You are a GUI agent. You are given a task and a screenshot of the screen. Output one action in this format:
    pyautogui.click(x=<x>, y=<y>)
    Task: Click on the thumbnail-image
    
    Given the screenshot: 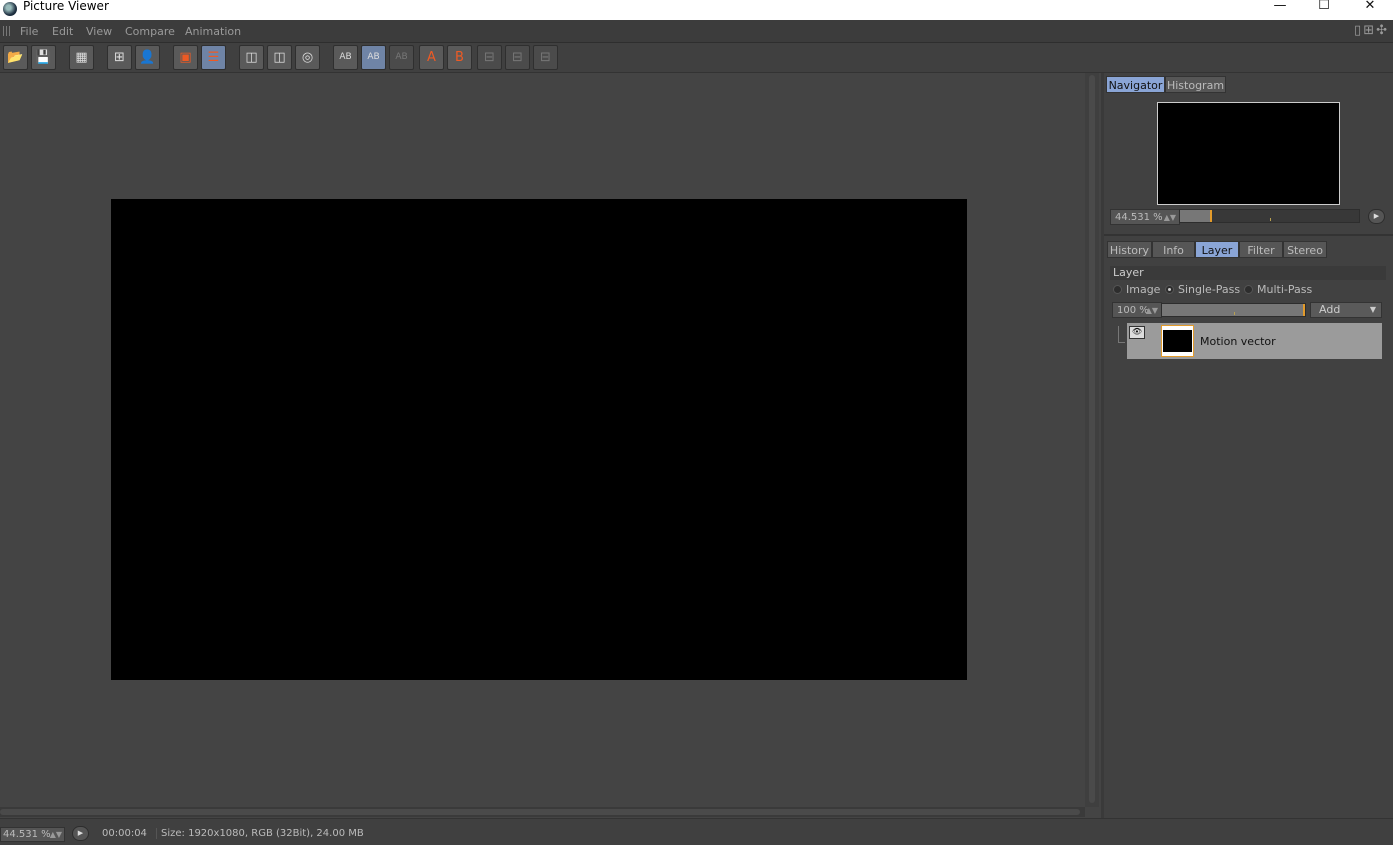 What is the action you would take?
    pyautogui.click(x=1177, y=341)
    